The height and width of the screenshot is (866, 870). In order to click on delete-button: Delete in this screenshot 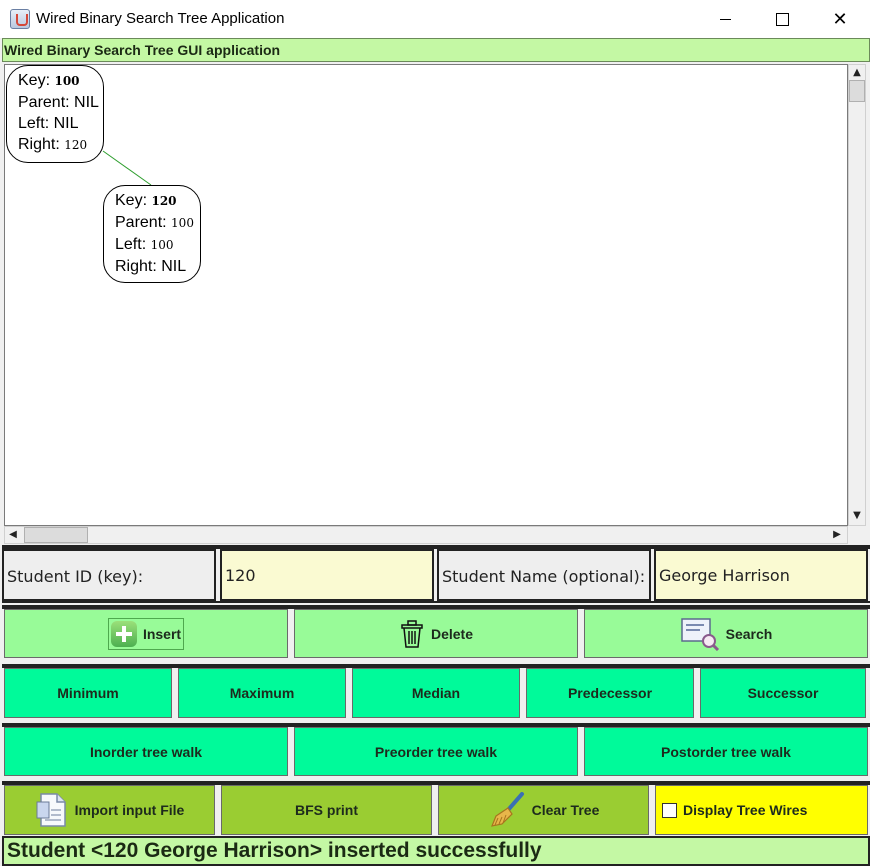, I will do `click(436, 633)`.